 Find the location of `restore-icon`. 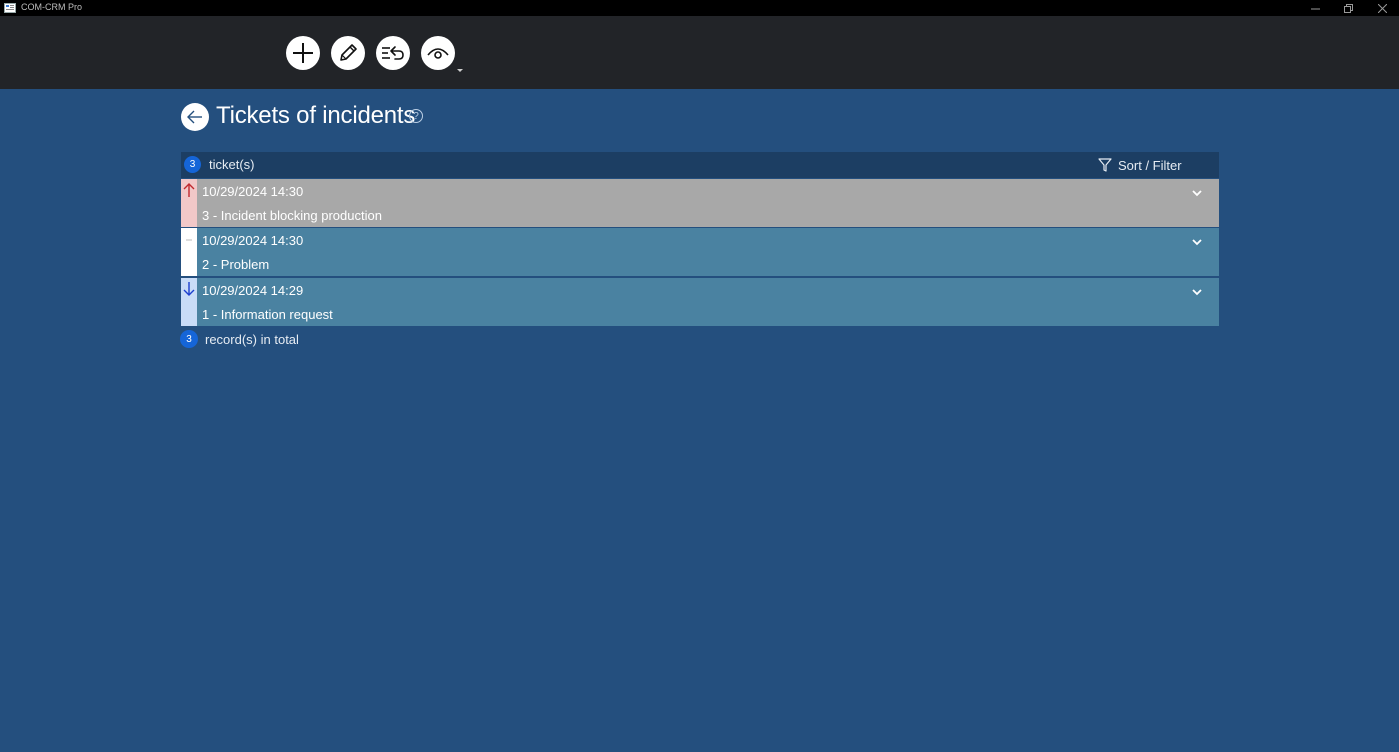

restore-icon is located at coordinates (1348, 8).